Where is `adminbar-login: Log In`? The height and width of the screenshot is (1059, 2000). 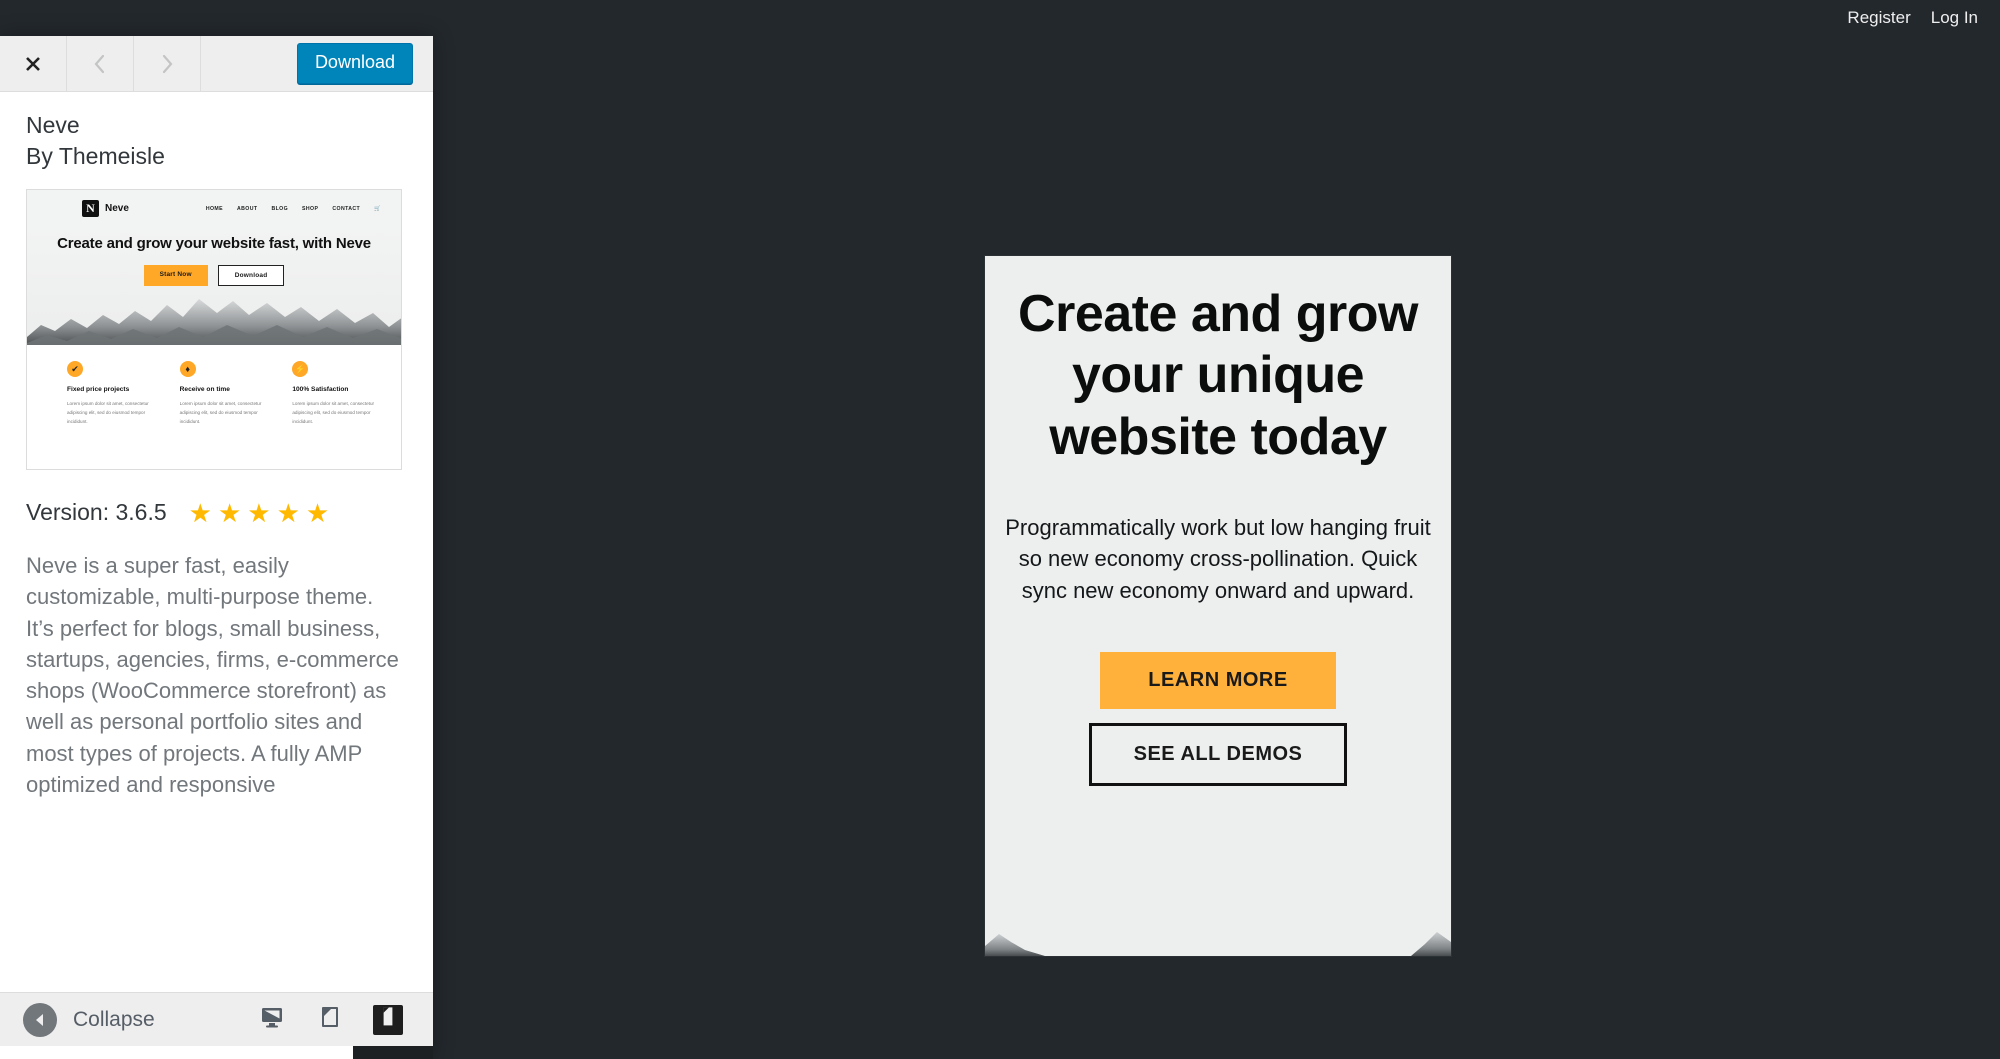
adminbar-login: Log In is located at coordinates (1949, 18).